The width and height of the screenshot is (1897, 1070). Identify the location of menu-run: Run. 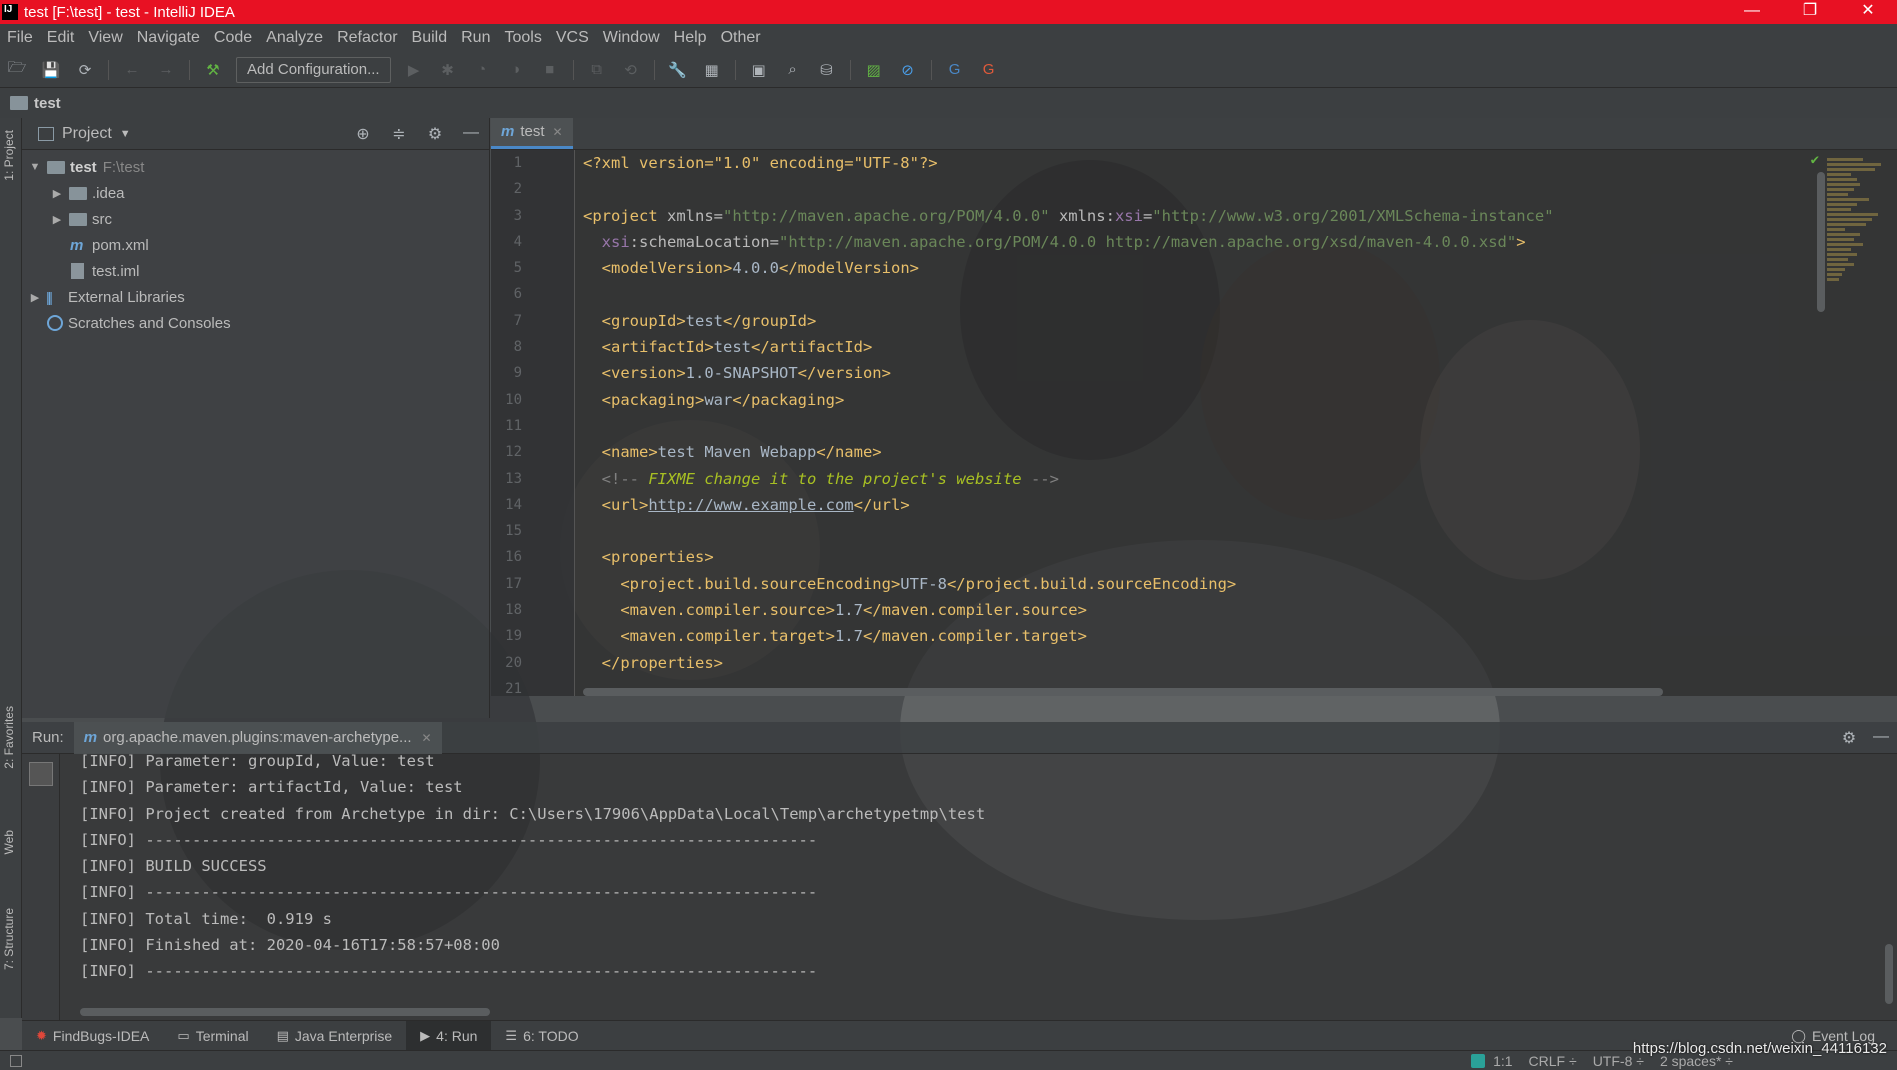
(475, 38).